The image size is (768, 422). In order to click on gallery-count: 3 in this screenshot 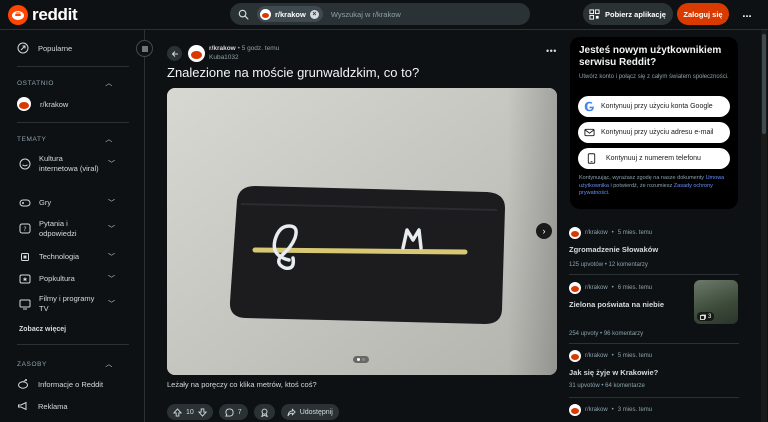, I will do `click(710, 316)`.